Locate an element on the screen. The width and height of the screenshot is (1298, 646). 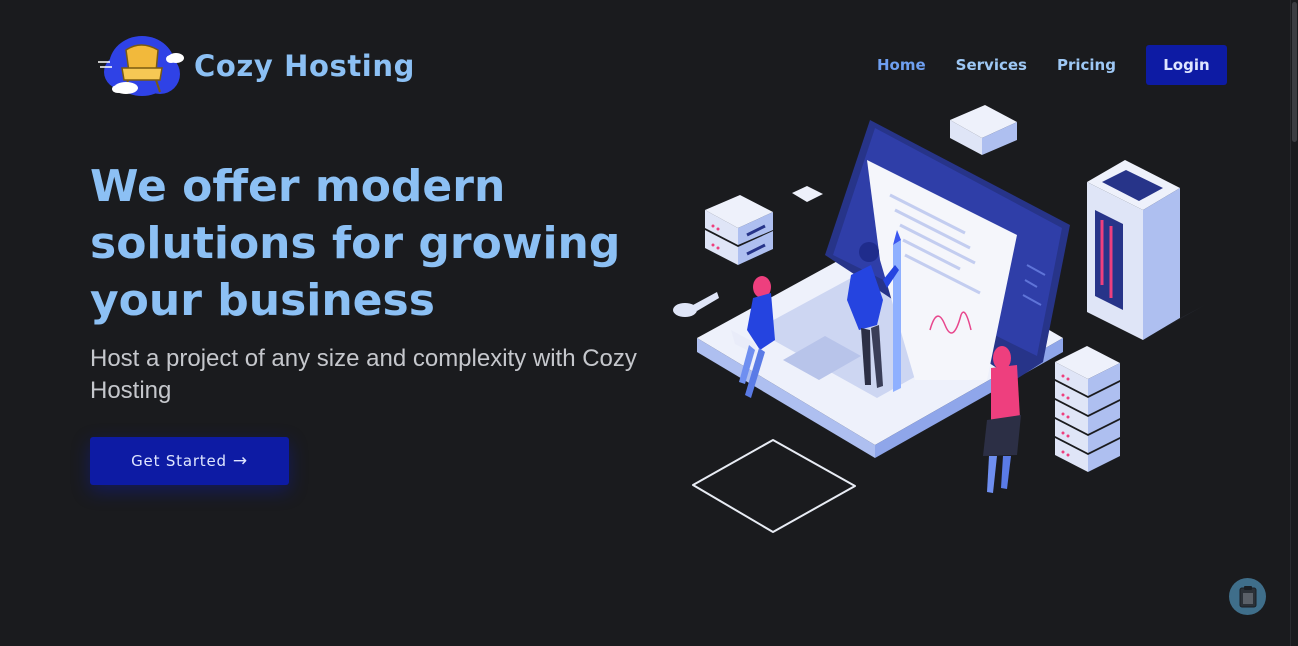
nav-link-pricing: Pricing is located at coordinates (1086, 65).